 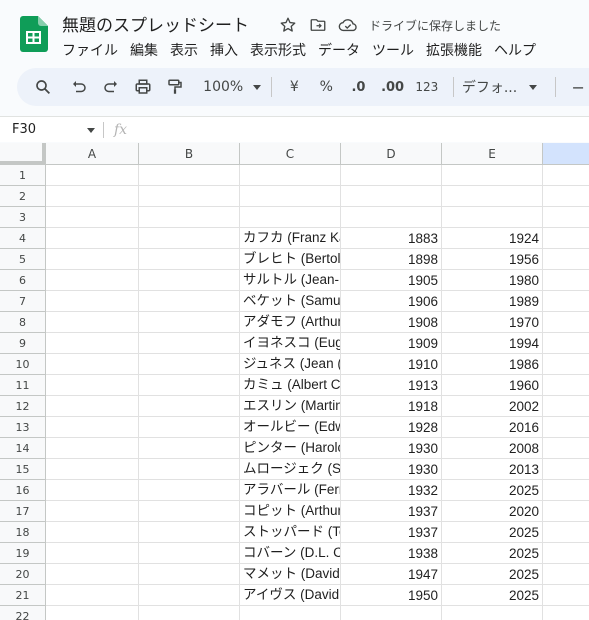 I want to click on percent-format-button: %, so click(x=326, y=87).